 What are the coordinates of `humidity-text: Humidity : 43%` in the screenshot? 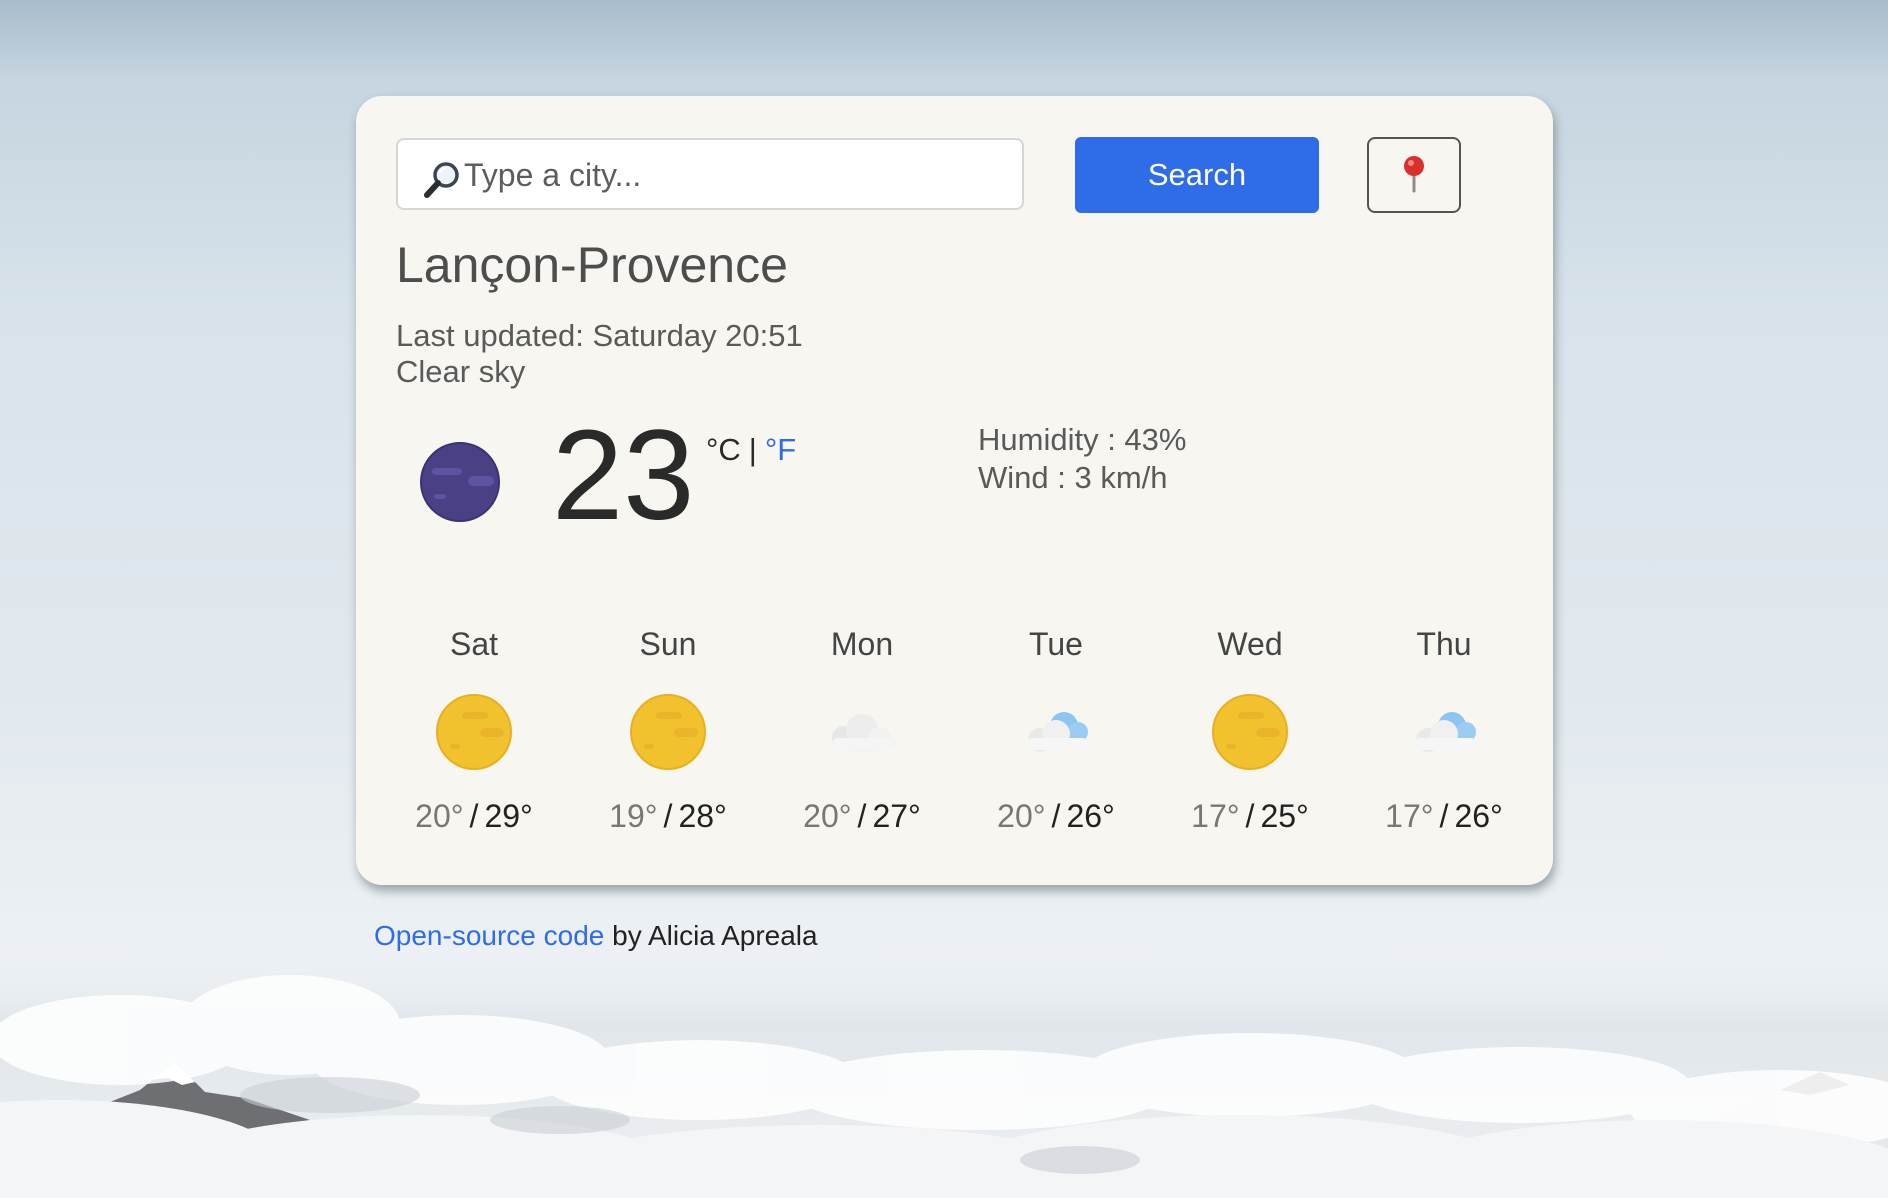 It's located at (1082, 439).